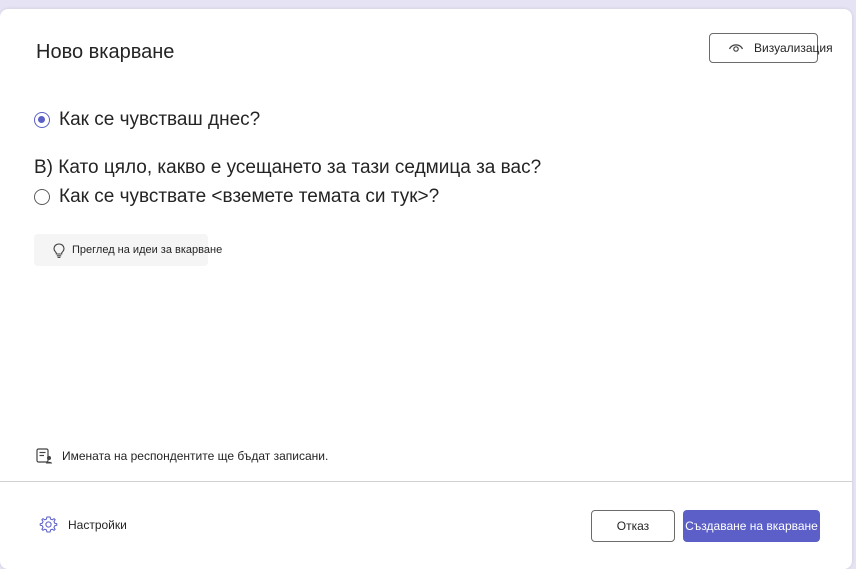 The image size is (856, 569). I want to click on browse-ideas-button: Преглед на идеи за вкарване, so click(128, 250).